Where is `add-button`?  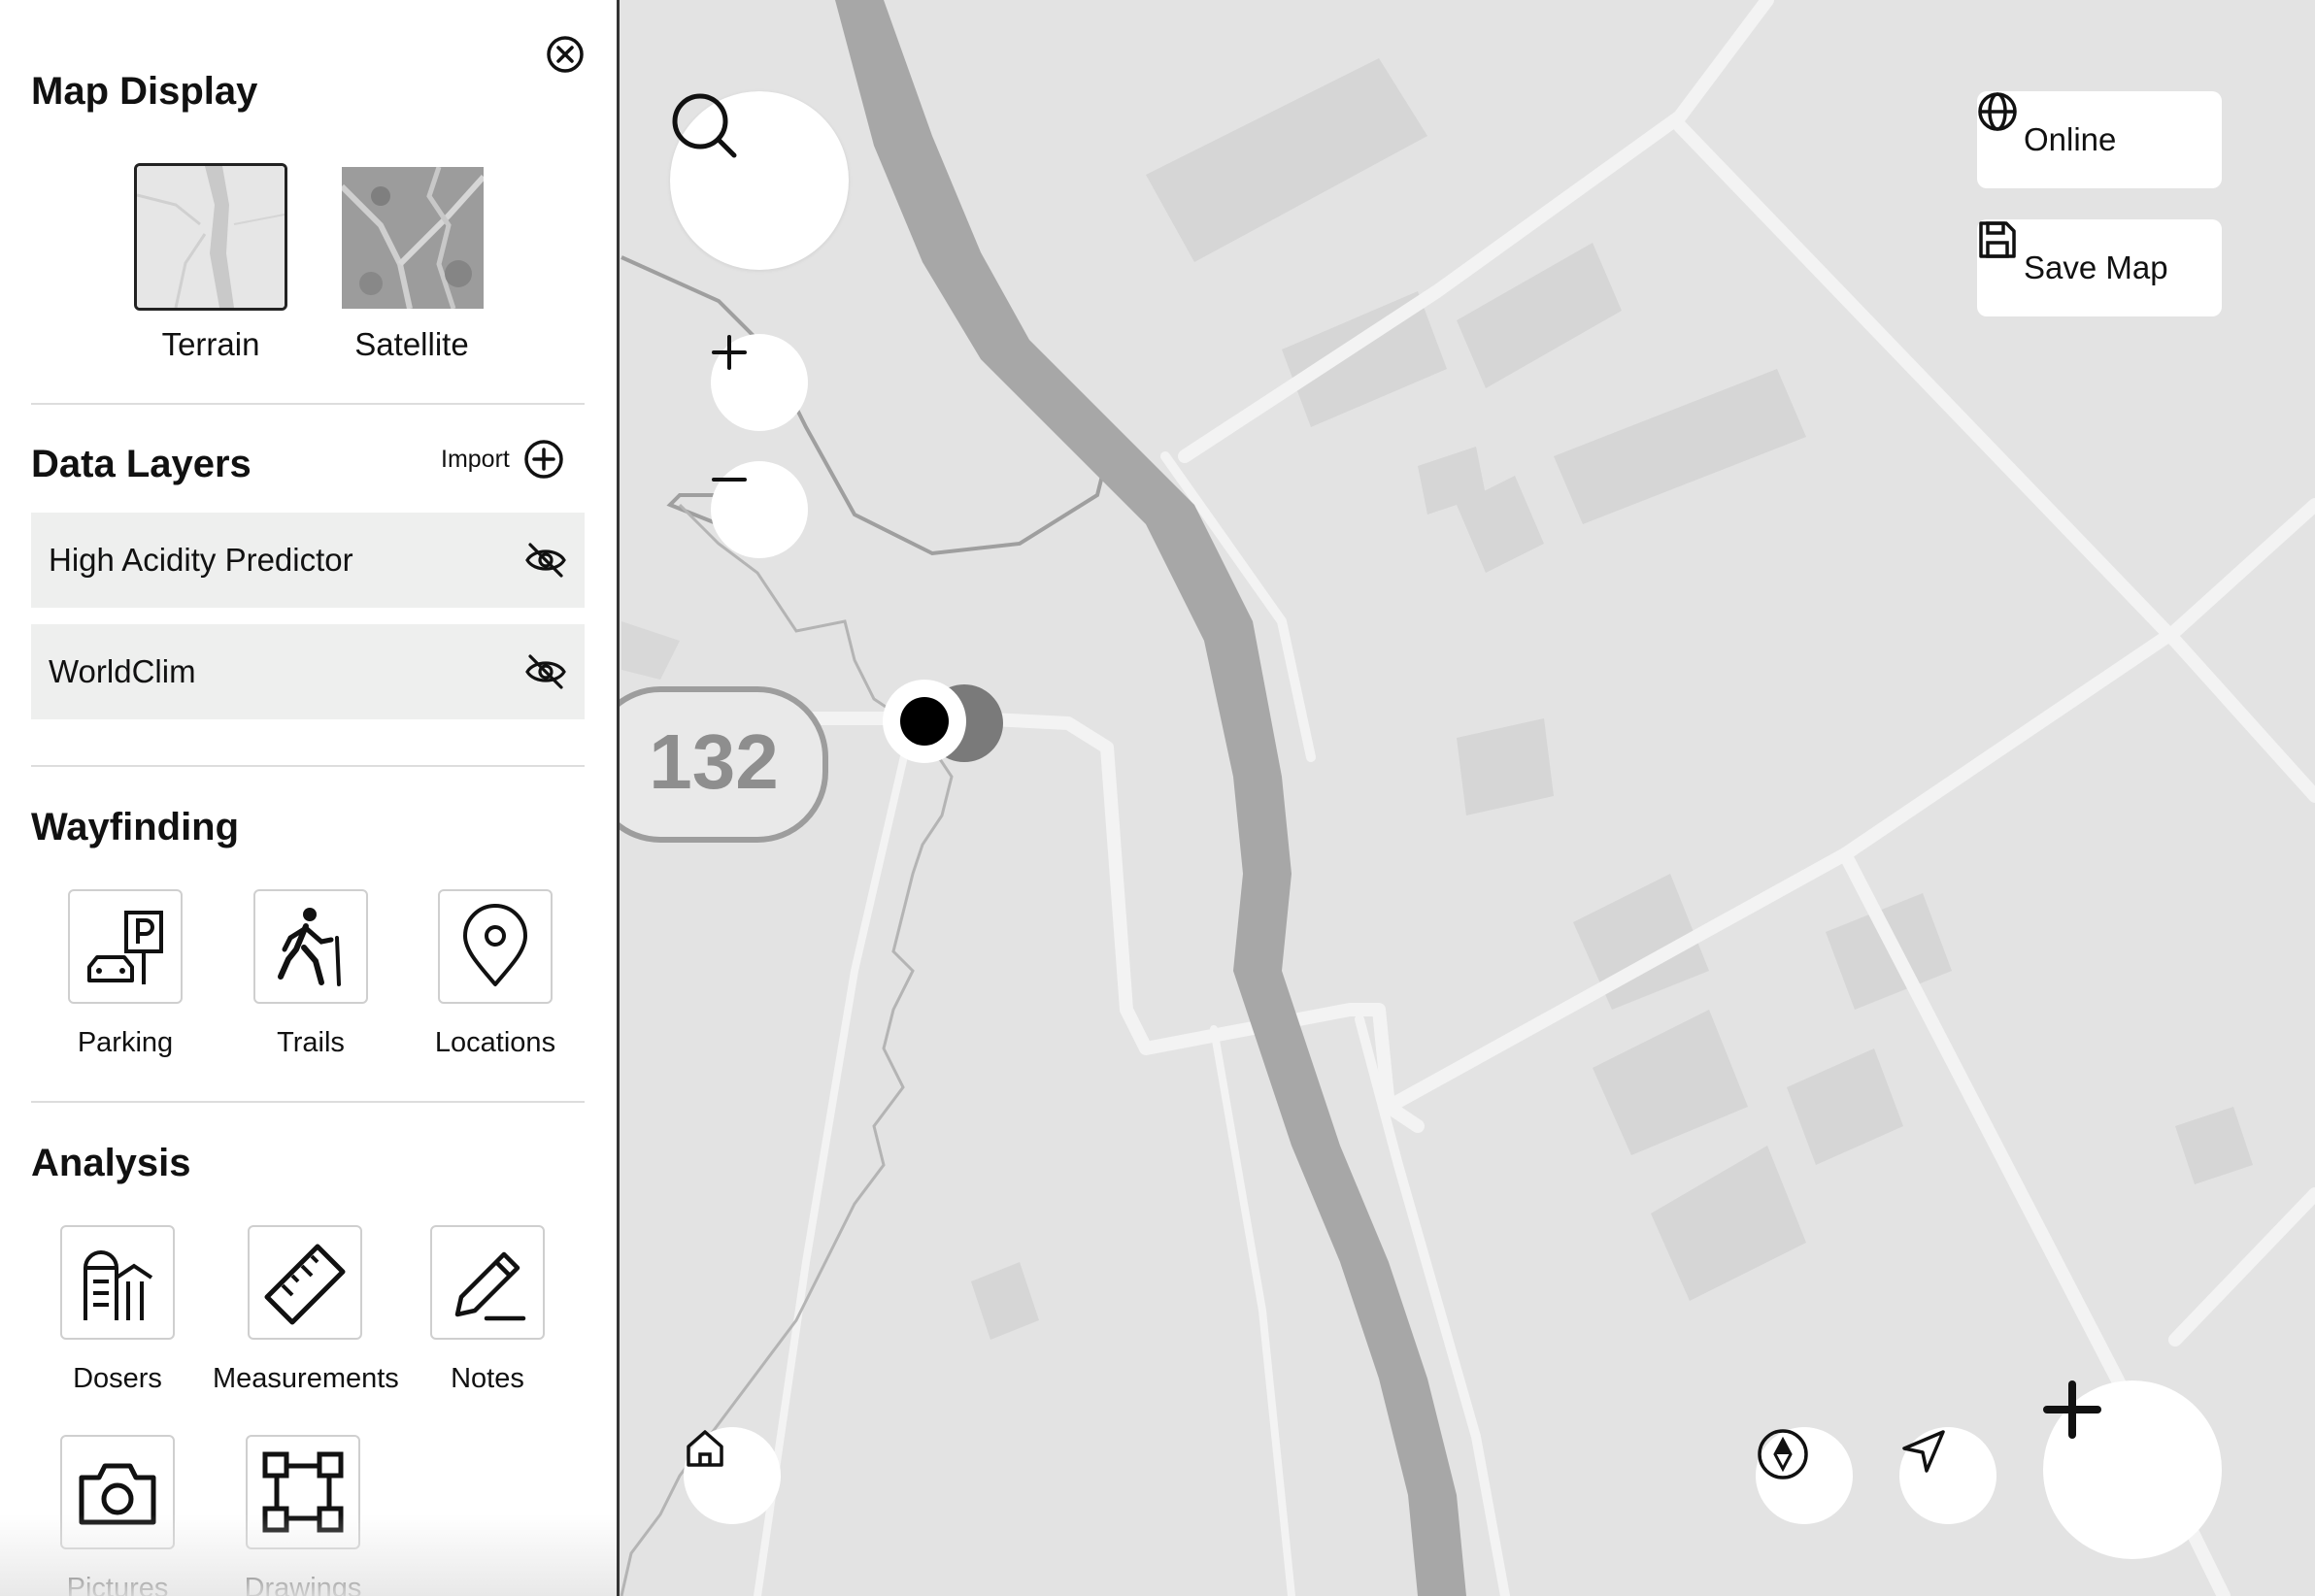
add-button is located at coordinates (2132, 1470).